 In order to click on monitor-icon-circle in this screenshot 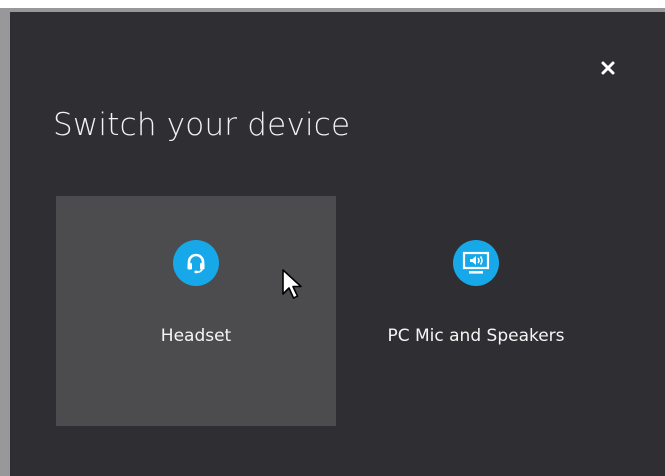, I will do `click(476, 263)`.